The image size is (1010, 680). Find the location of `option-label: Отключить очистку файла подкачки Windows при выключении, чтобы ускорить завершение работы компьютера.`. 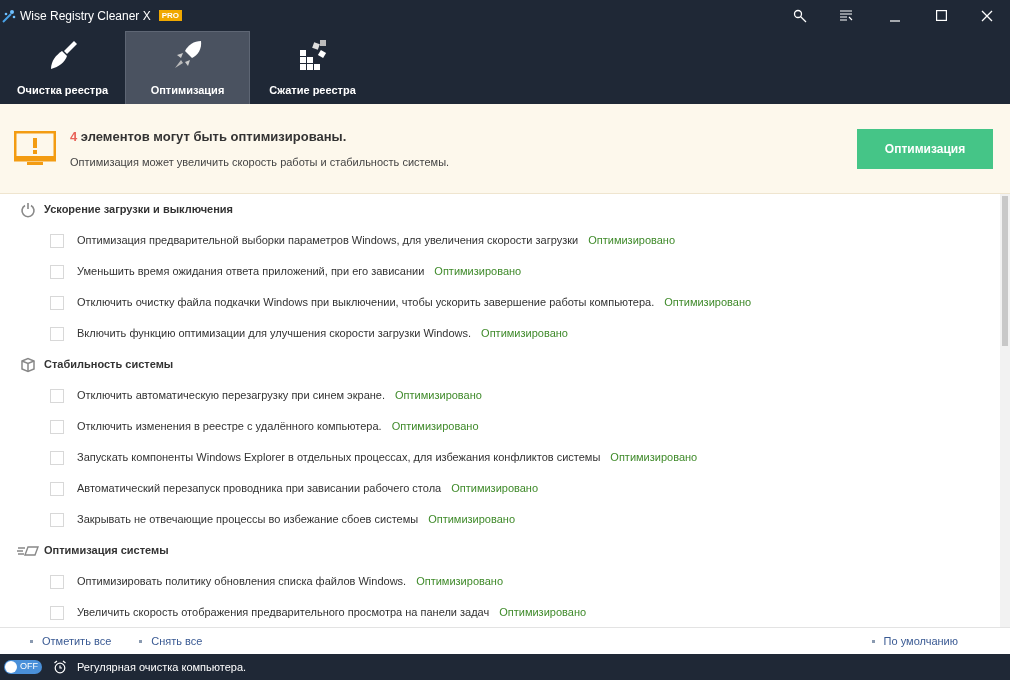

option-label: Отключить очистку файла подкачки Windows при выключении, чтобы ускорить завершение работы компьютера. is located at coordinates (366, 303).